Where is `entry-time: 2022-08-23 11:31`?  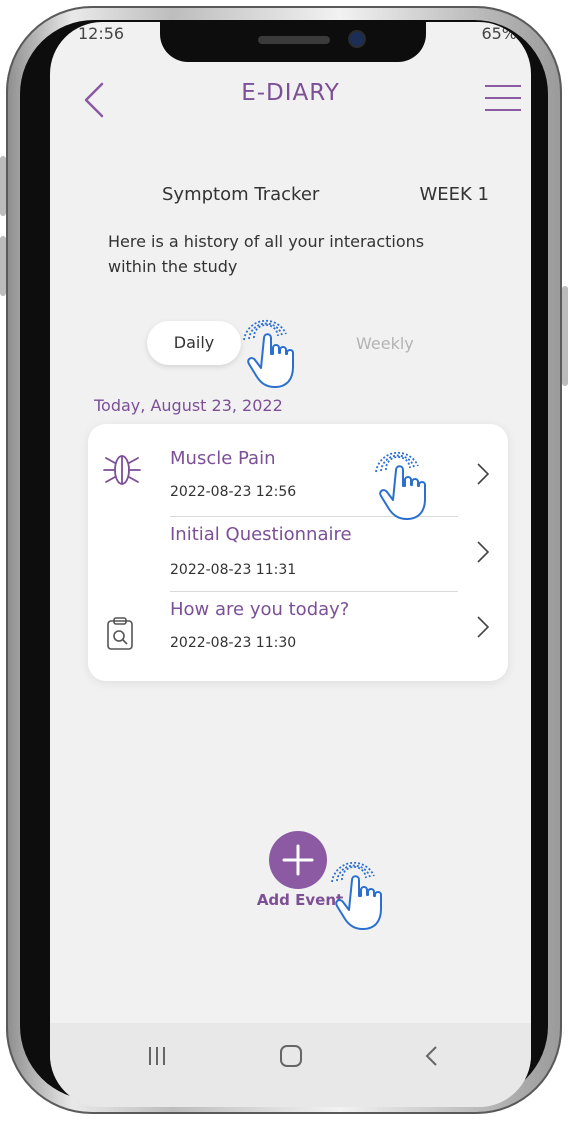
entry-time: 2022-08-23 11:31 is located at coordinates (233, 570).